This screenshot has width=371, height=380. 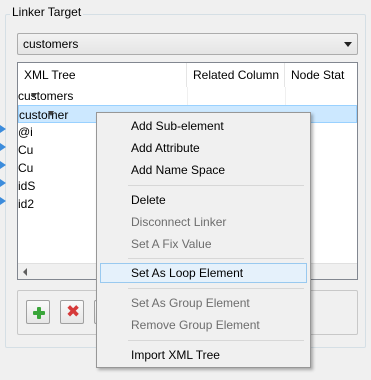 What do you see at coordinates (51, 44) in the screenshot?
I see `target-table-value: customers` at bounding box center [51, 44].